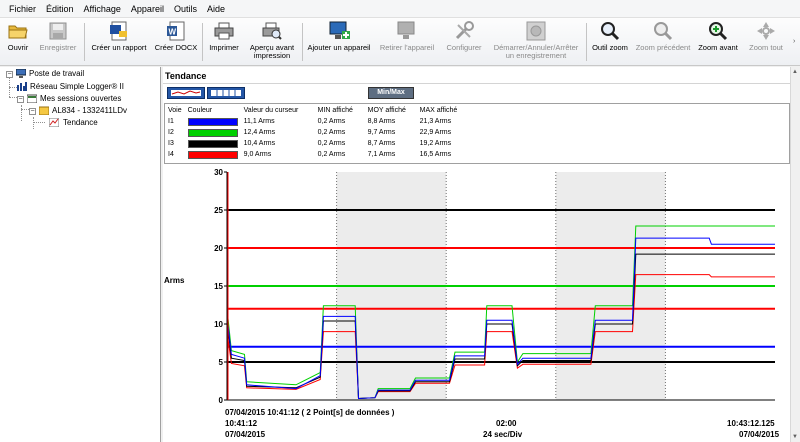 The height and width of the screenshot is (442, 800). Describe the element at coordinates (218, 286) in the screenshot. I see `y-tick-label: 15` at that location.